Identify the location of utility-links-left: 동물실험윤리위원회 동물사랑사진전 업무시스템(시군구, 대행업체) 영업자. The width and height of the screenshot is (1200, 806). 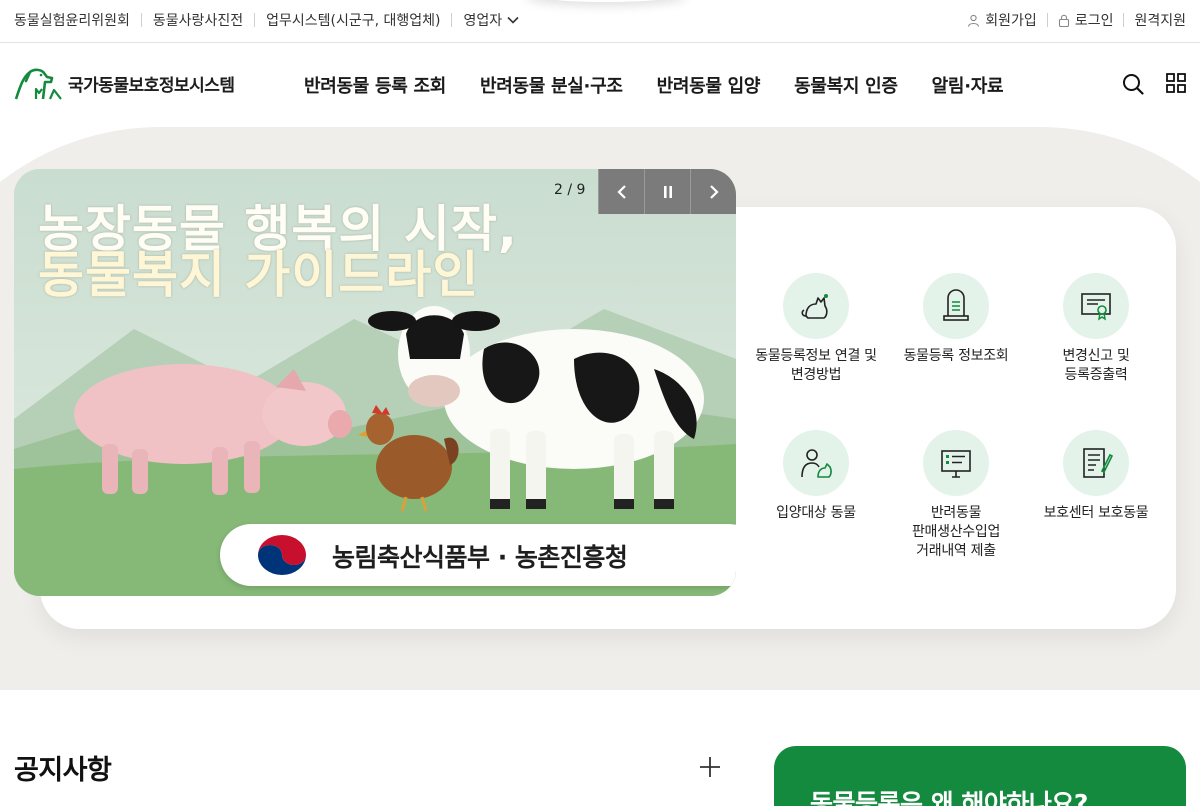
(266, 20).